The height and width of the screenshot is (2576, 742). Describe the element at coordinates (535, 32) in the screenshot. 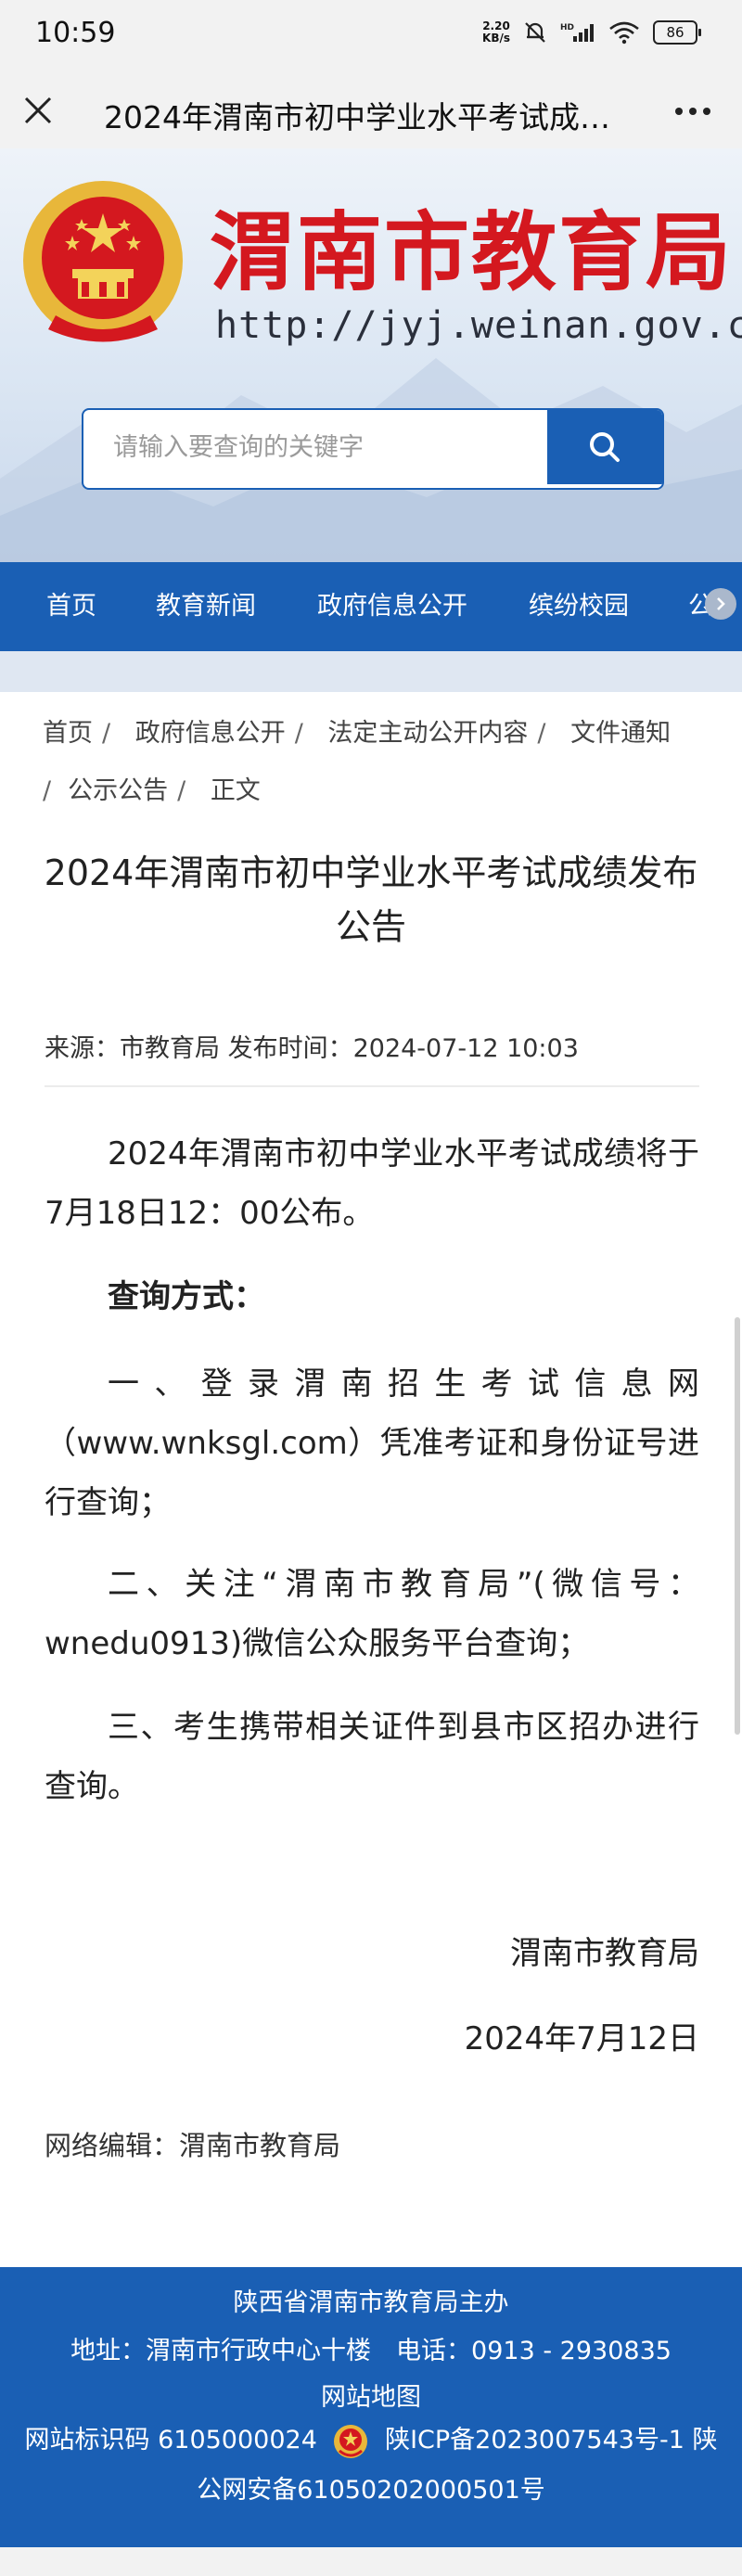

I see `mute-bell-icon` at that location.